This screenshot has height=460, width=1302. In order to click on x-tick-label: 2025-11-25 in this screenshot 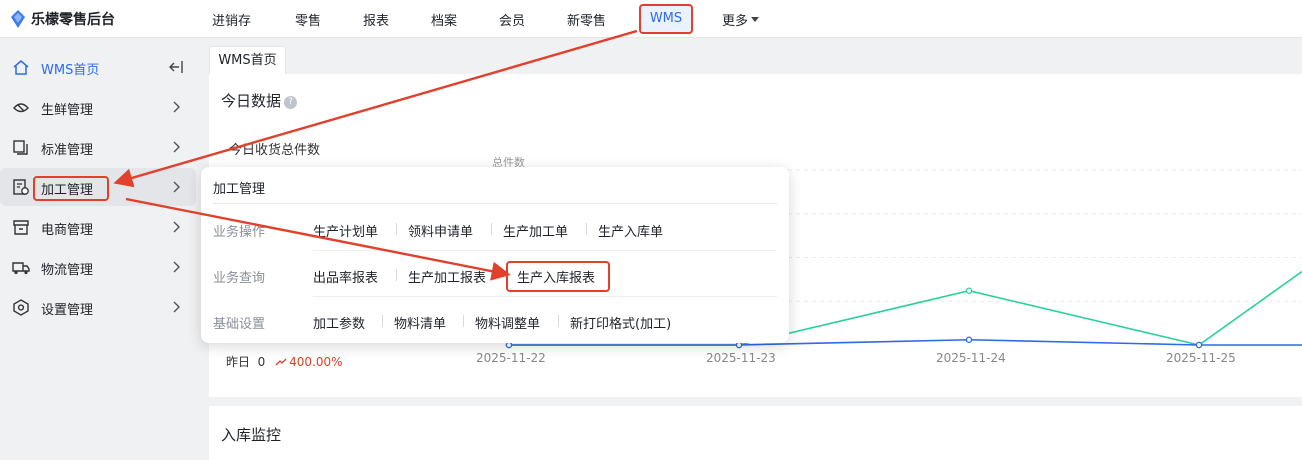, I will do `click(1201, 358)`.